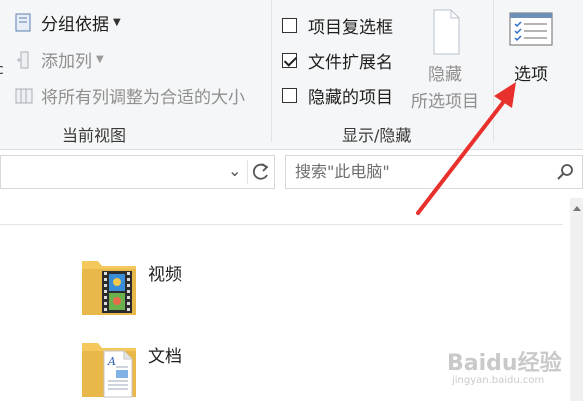 The width and height of the screenshot is (583, 403). I want to click on watermark-url: jingyan.baidu.com, so click(498, 380).